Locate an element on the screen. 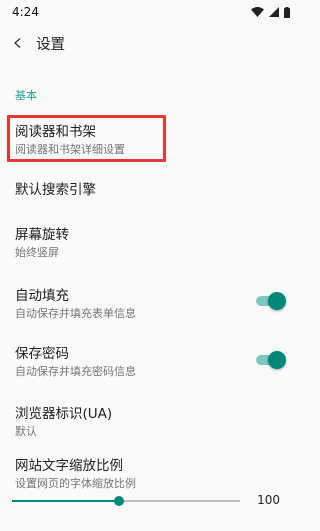 The image size is (320, 531). back-arrow-icon is located at coordinates (19, 43).